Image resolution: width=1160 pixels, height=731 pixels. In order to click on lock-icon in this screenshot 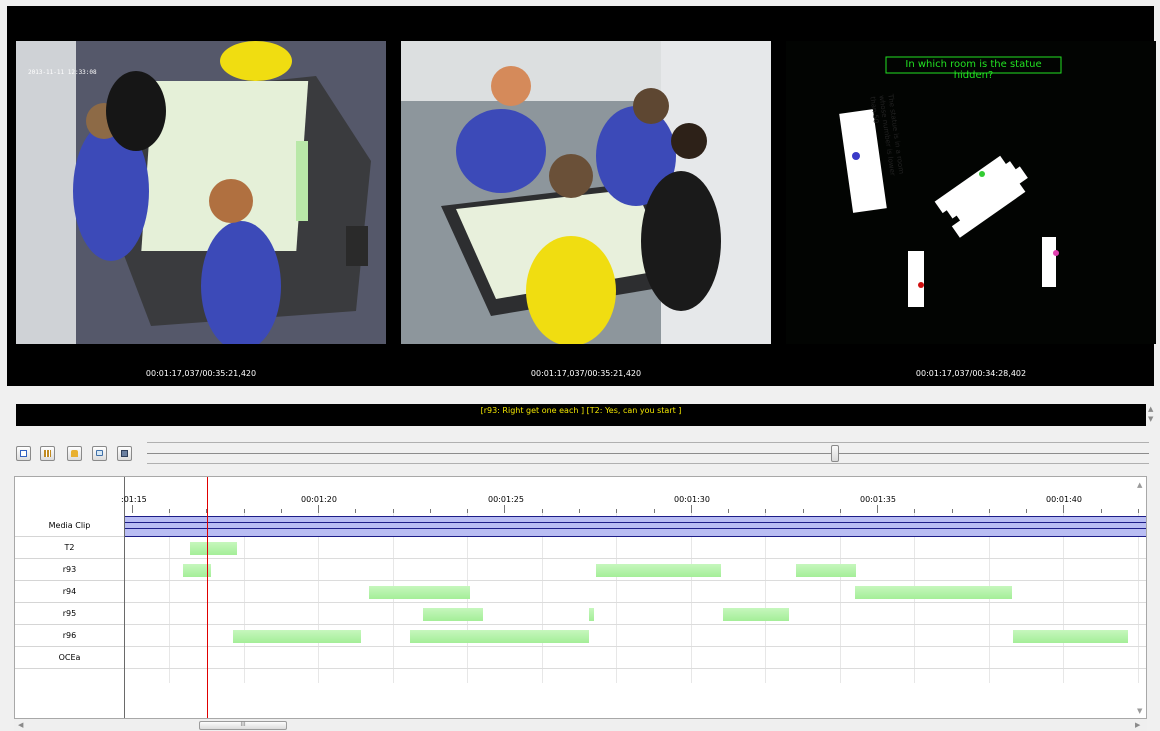, I will do `click(74, 453)`.